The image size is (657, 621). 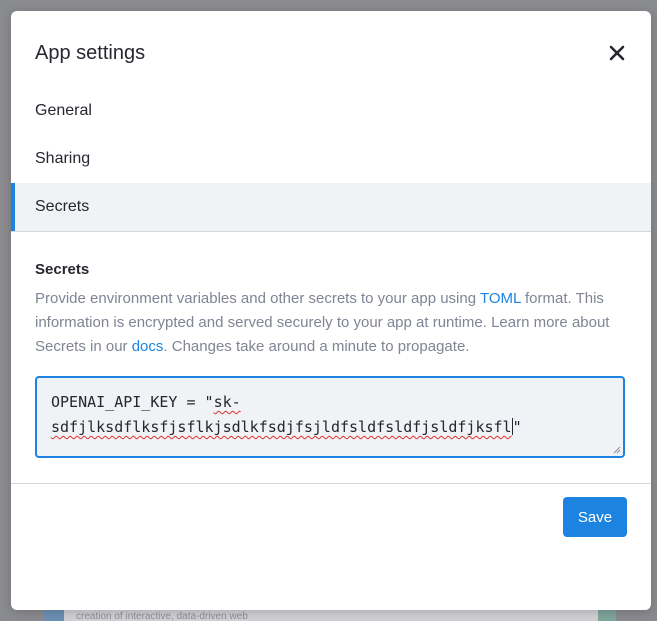 What do you see at coordinates (331, 231) in the screenshot?
I see `divider` at bounding box center [331, 231].